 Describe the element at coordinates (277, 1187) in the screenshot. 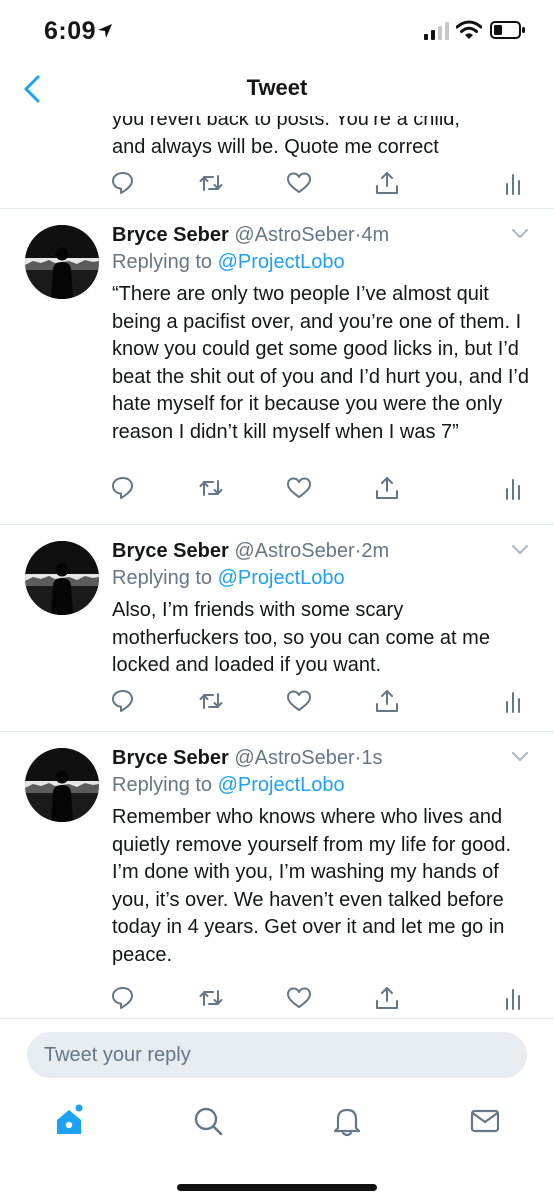

I see `home-indicator` at that location.